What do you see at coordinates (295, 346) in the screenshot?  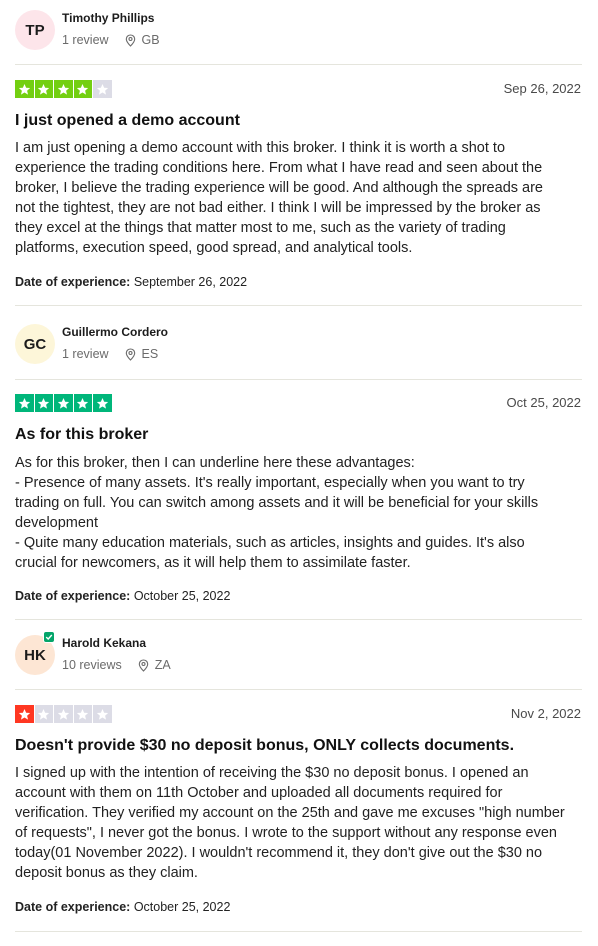 I see `consumer-info: GC Guillermo Cordero 1 review ES` at bounding box center [295, 346].